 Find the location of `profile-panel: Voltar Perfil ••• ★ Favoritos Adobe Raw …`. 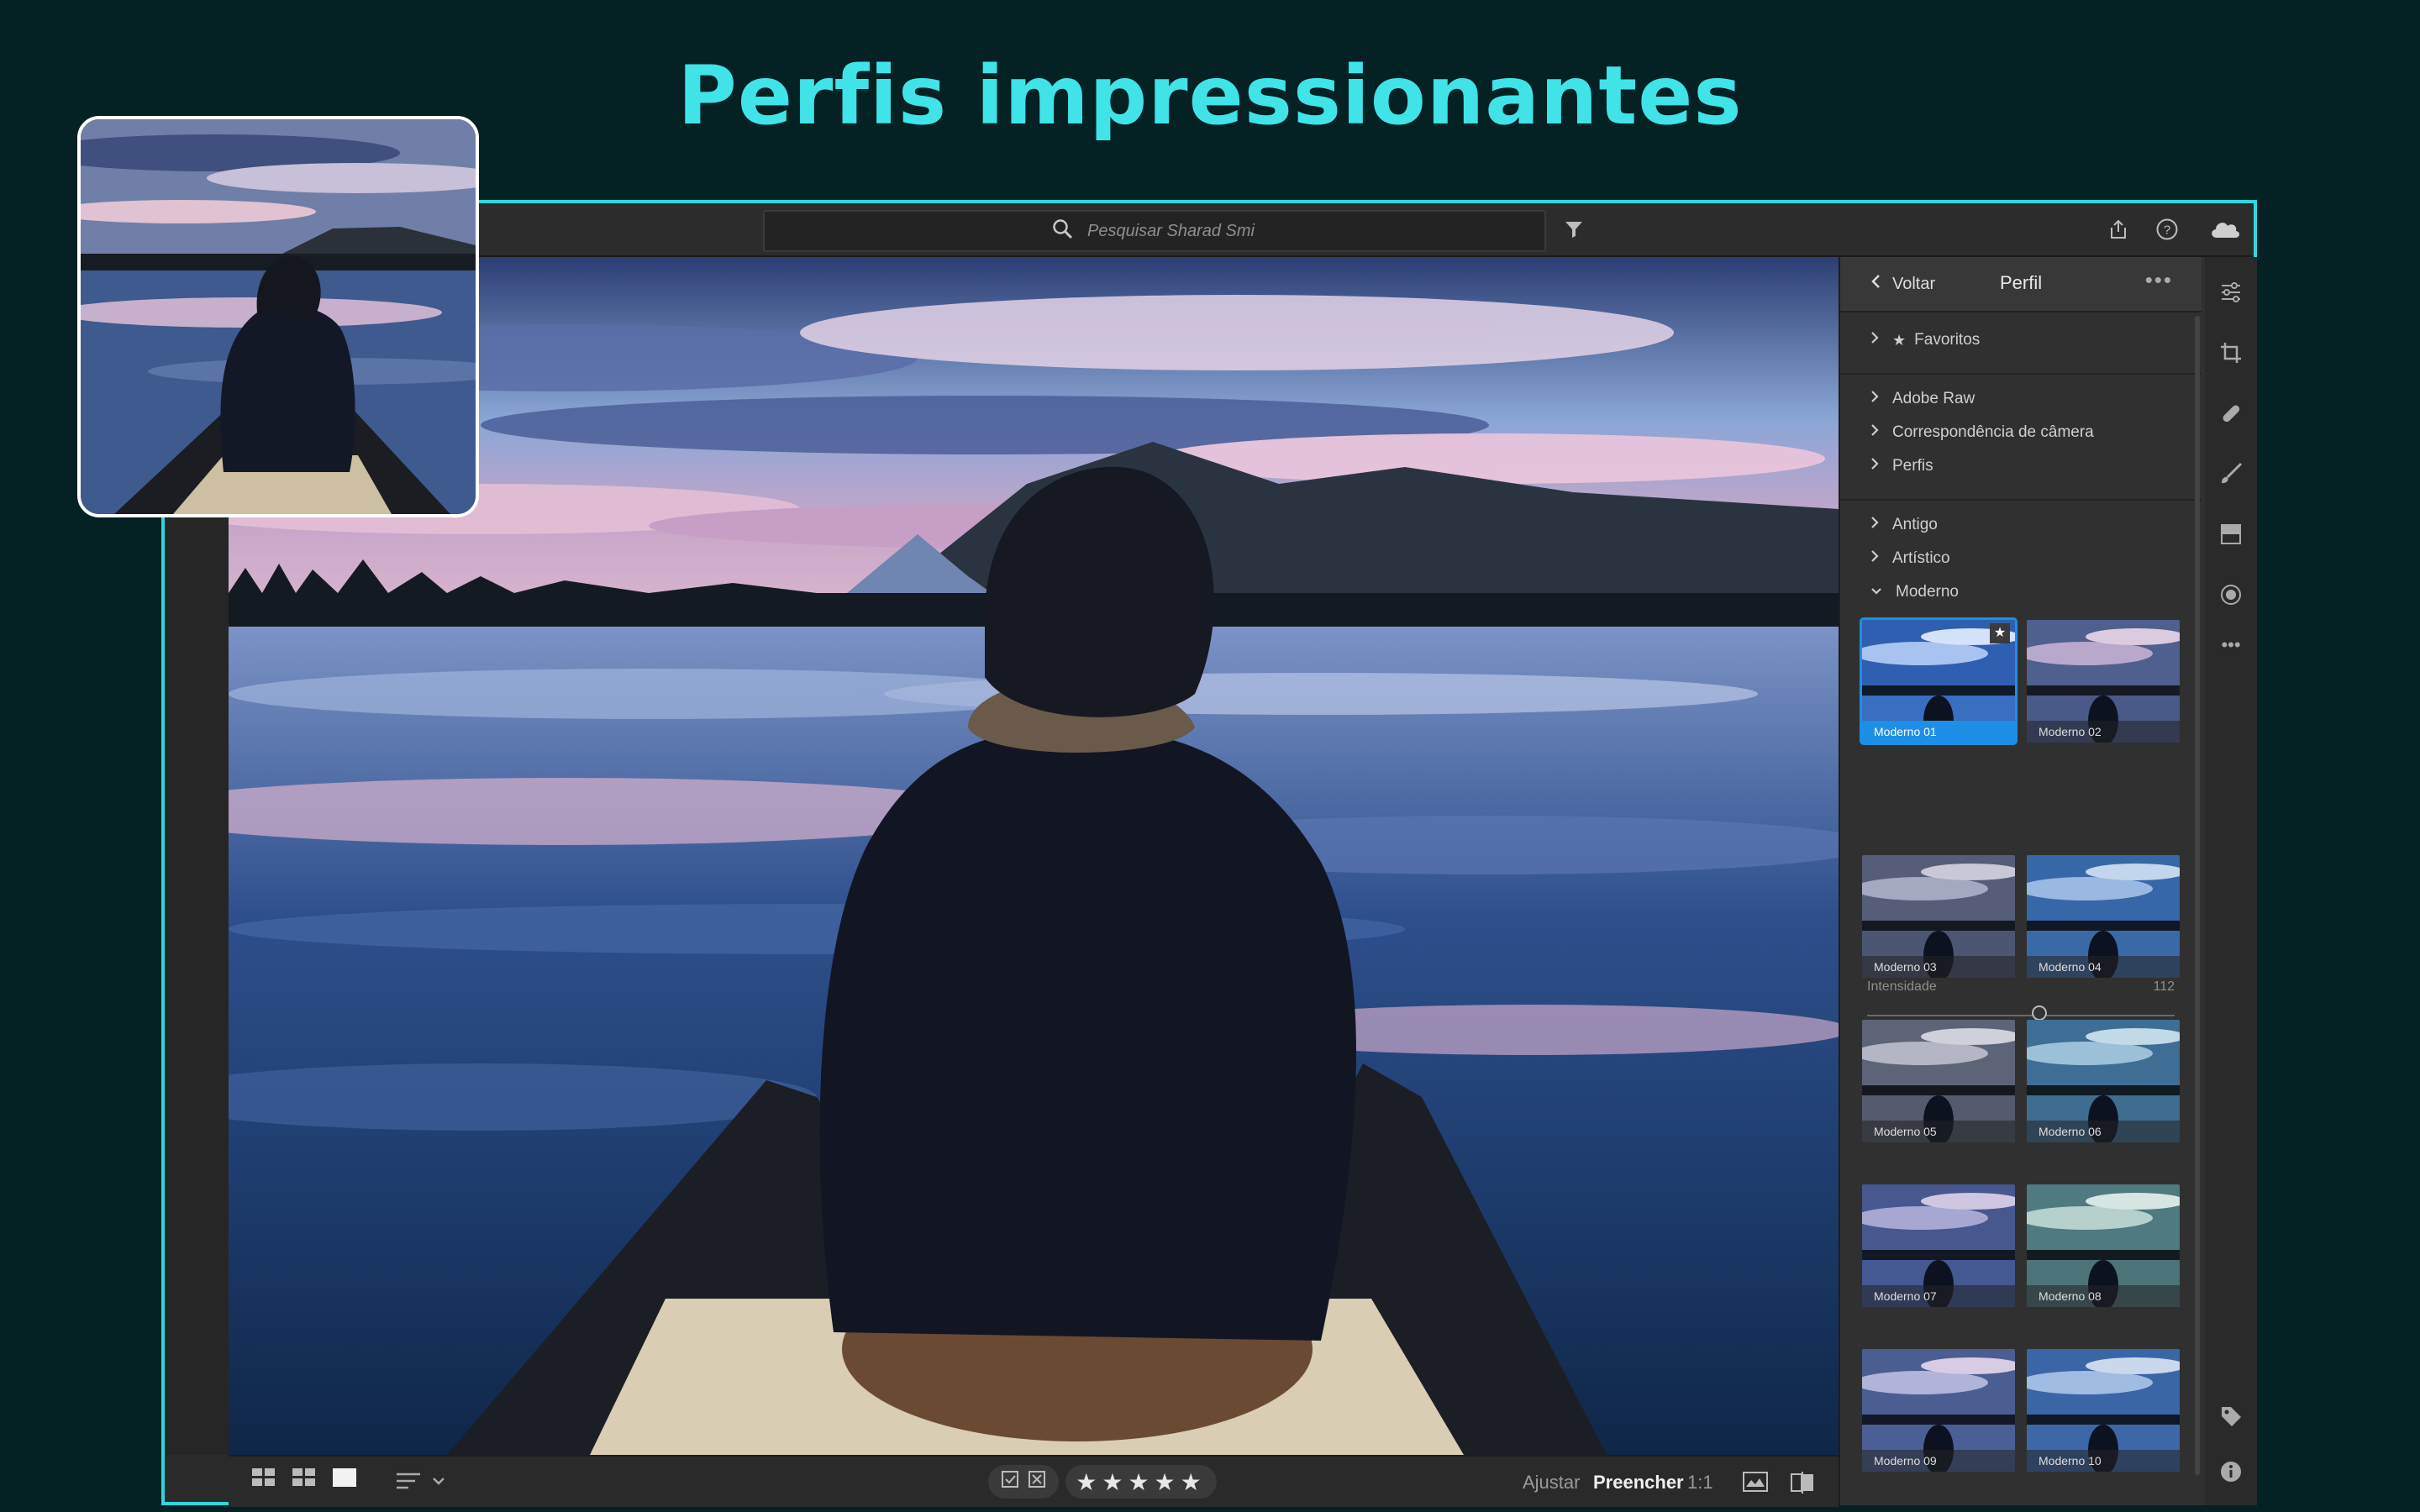

profile-panel: Voltar Perfil ••• ★ Favoritos Adobe Raw … is located at coordinates (2023, 881).